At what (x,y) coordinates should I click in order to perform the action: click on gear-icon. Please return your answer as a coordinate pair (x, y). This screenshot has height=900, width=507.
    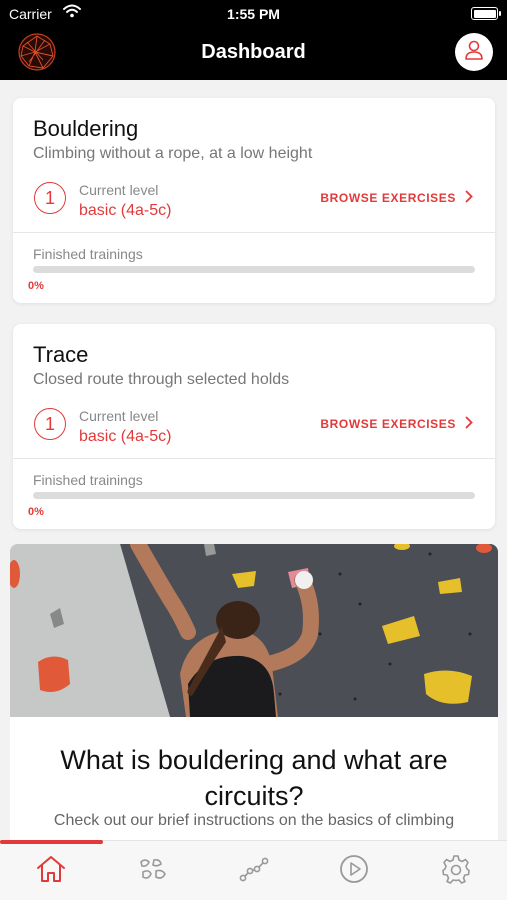
    Looking at the image, I should click on (456, 871).